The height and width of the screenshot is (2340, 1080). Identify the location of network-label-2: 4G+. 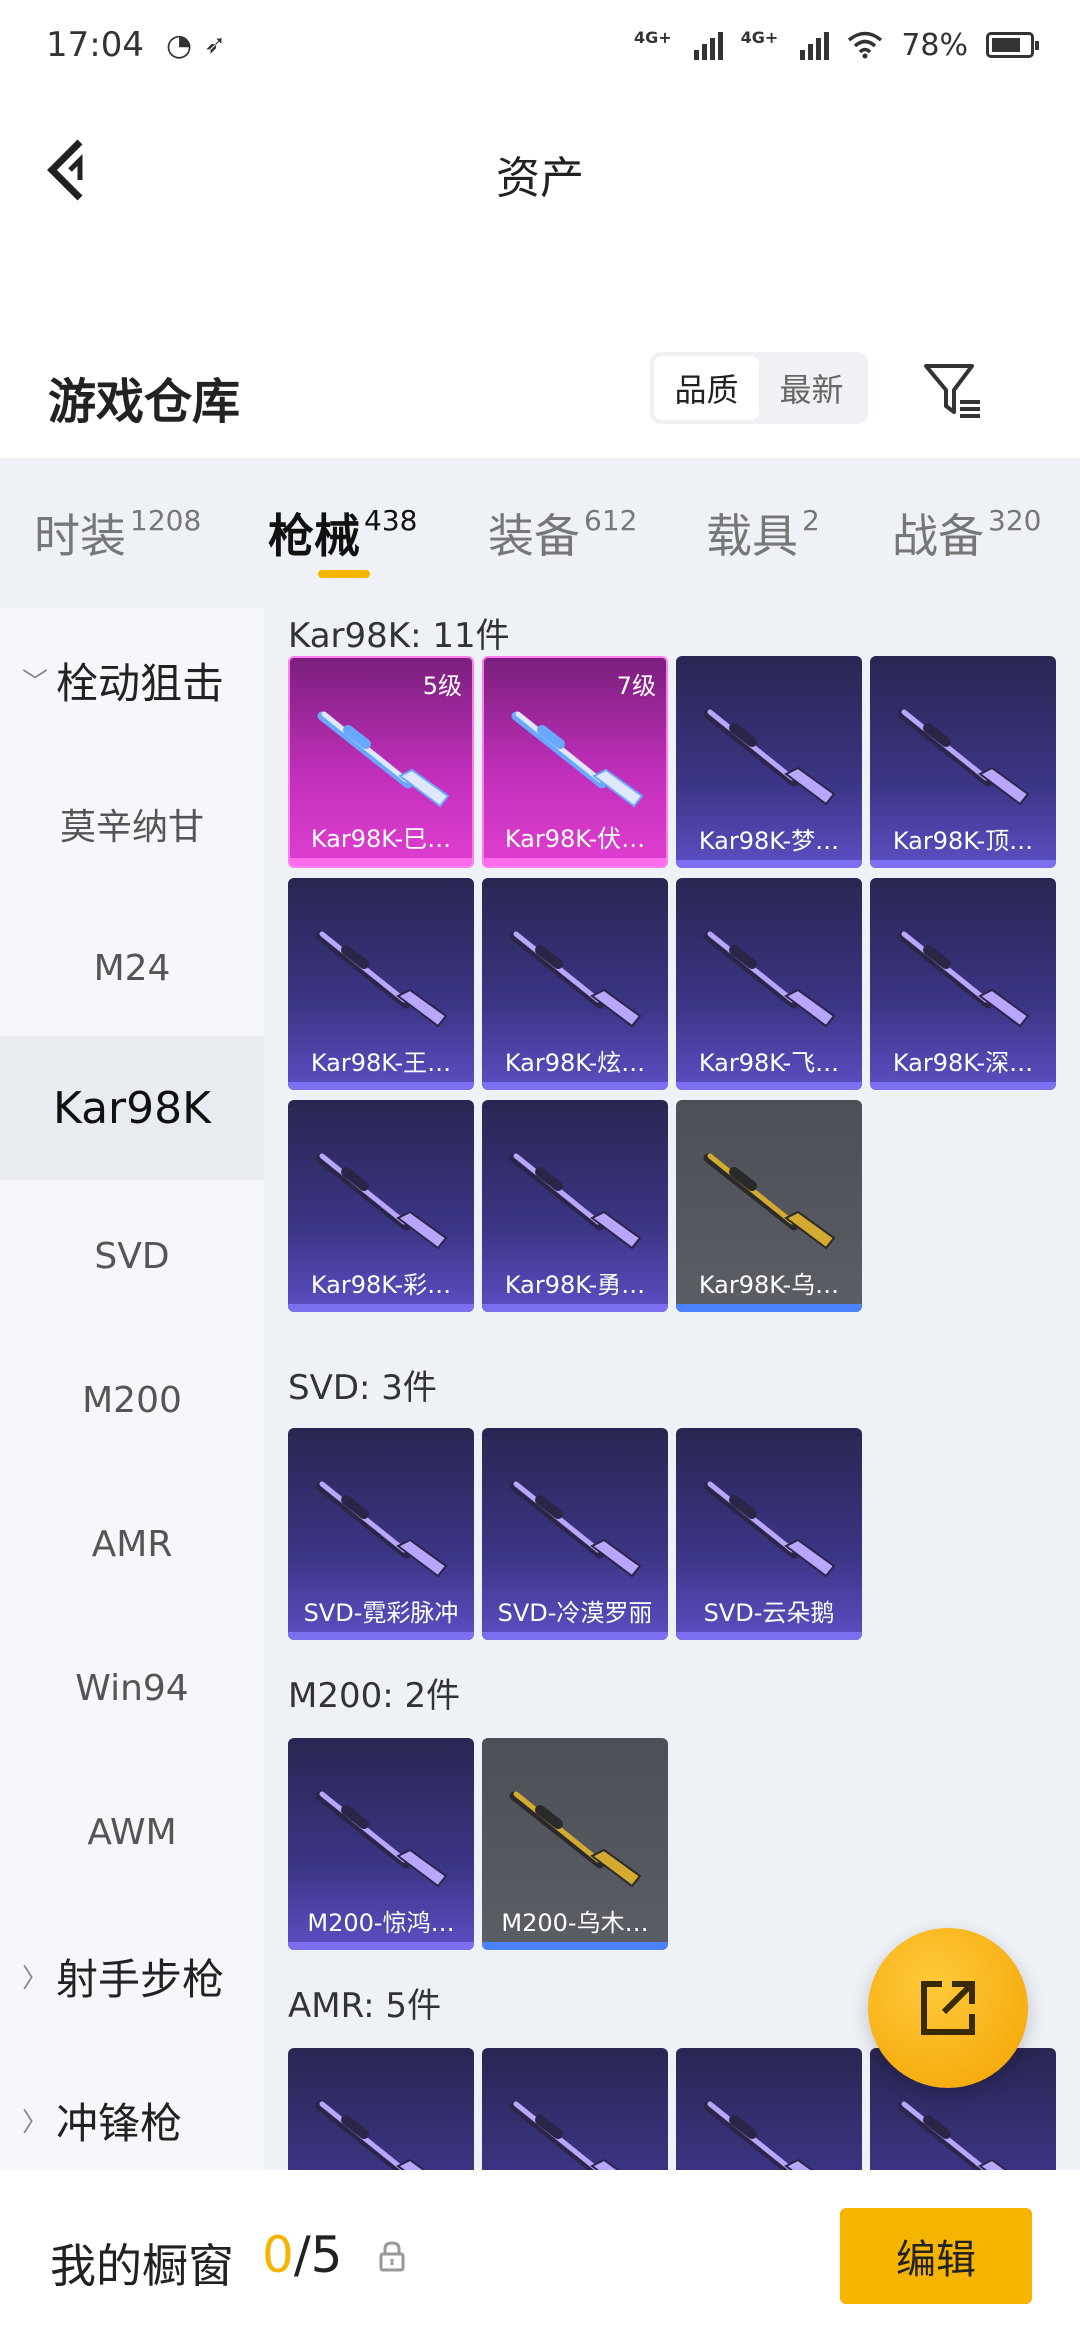
(759, 37).